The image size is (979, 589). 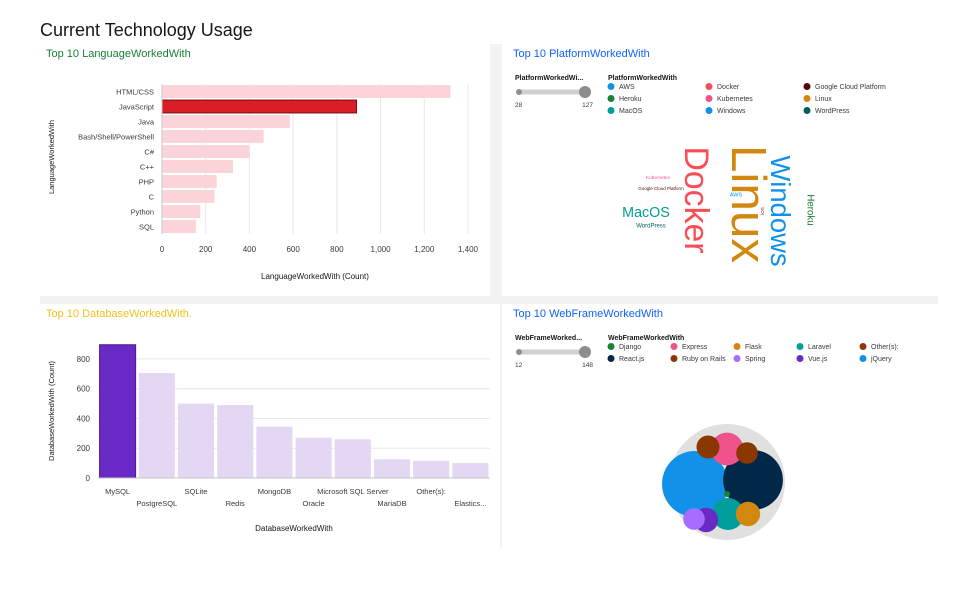 What do you see at coordinates (189, 181) in the screenshot?
I see `bar-php` at bounding box center [189, 181].